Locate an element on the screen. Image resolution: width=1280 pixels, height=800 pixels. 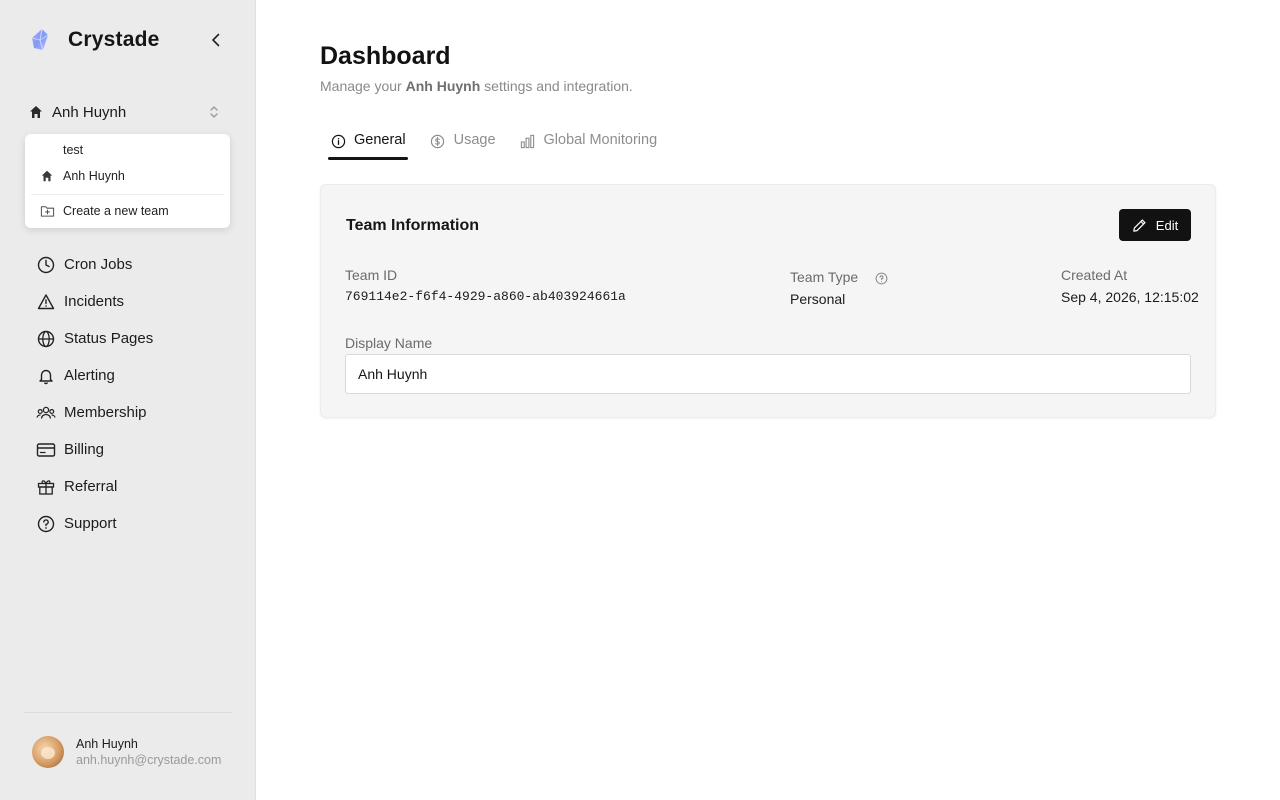
sidebar-item-label: Status Pages is located at coordinates (109, 338).